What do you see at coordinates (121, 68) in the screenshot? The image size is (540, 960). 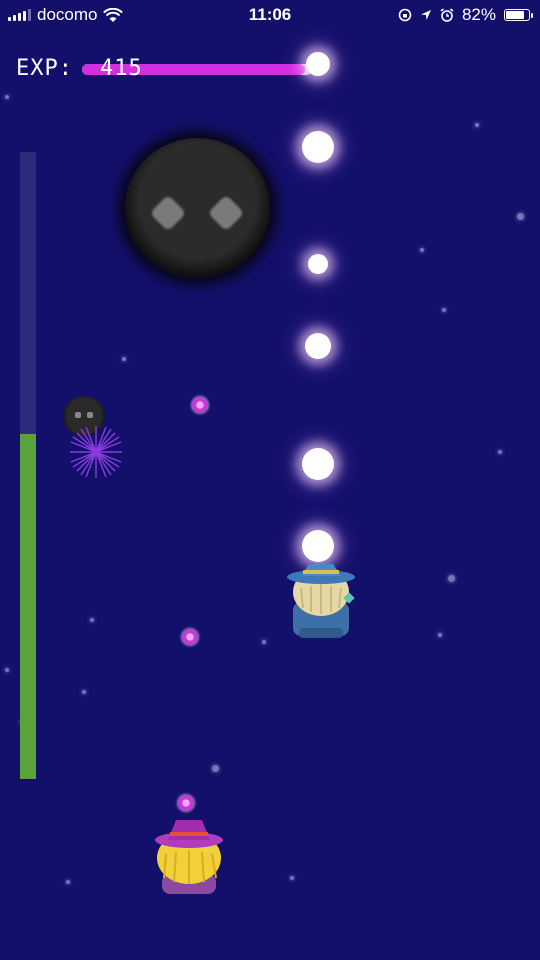 I see `exp-value: 415` at bounding box center [121, 68].